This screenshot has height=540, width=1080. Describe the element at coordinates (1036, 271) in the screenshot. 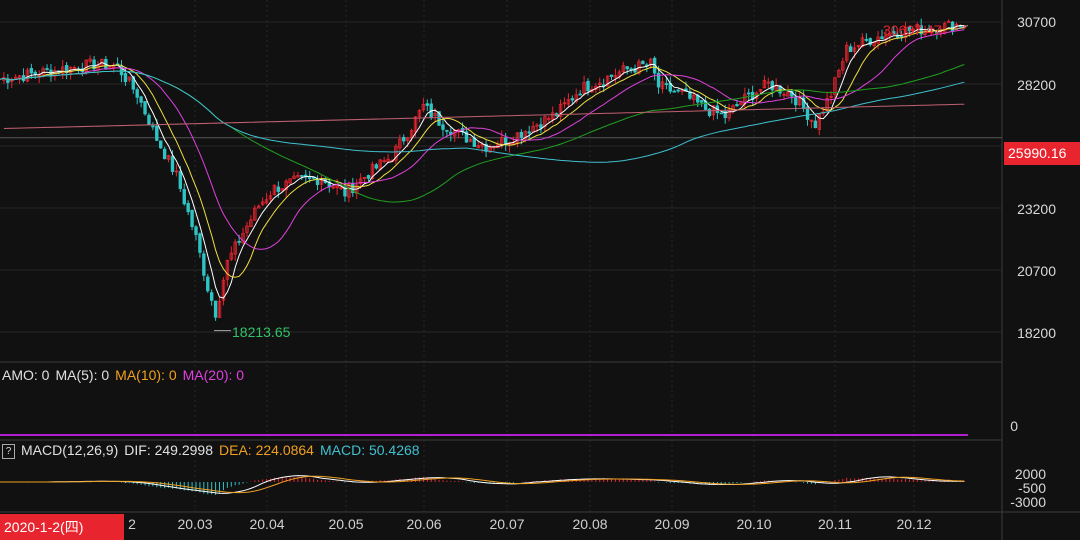

I see `price-tick: 20700` at that location.